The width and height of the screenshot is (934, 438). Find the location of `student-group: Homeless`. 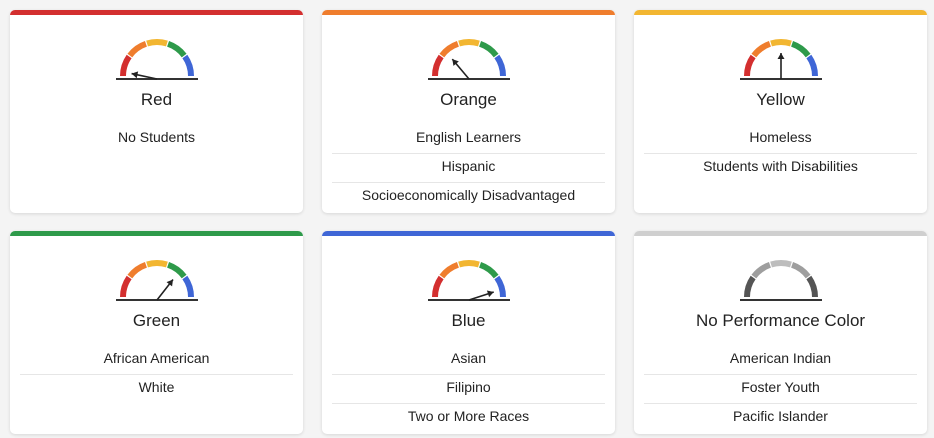

student-group: Homeless is located at coordinates (780, 139).